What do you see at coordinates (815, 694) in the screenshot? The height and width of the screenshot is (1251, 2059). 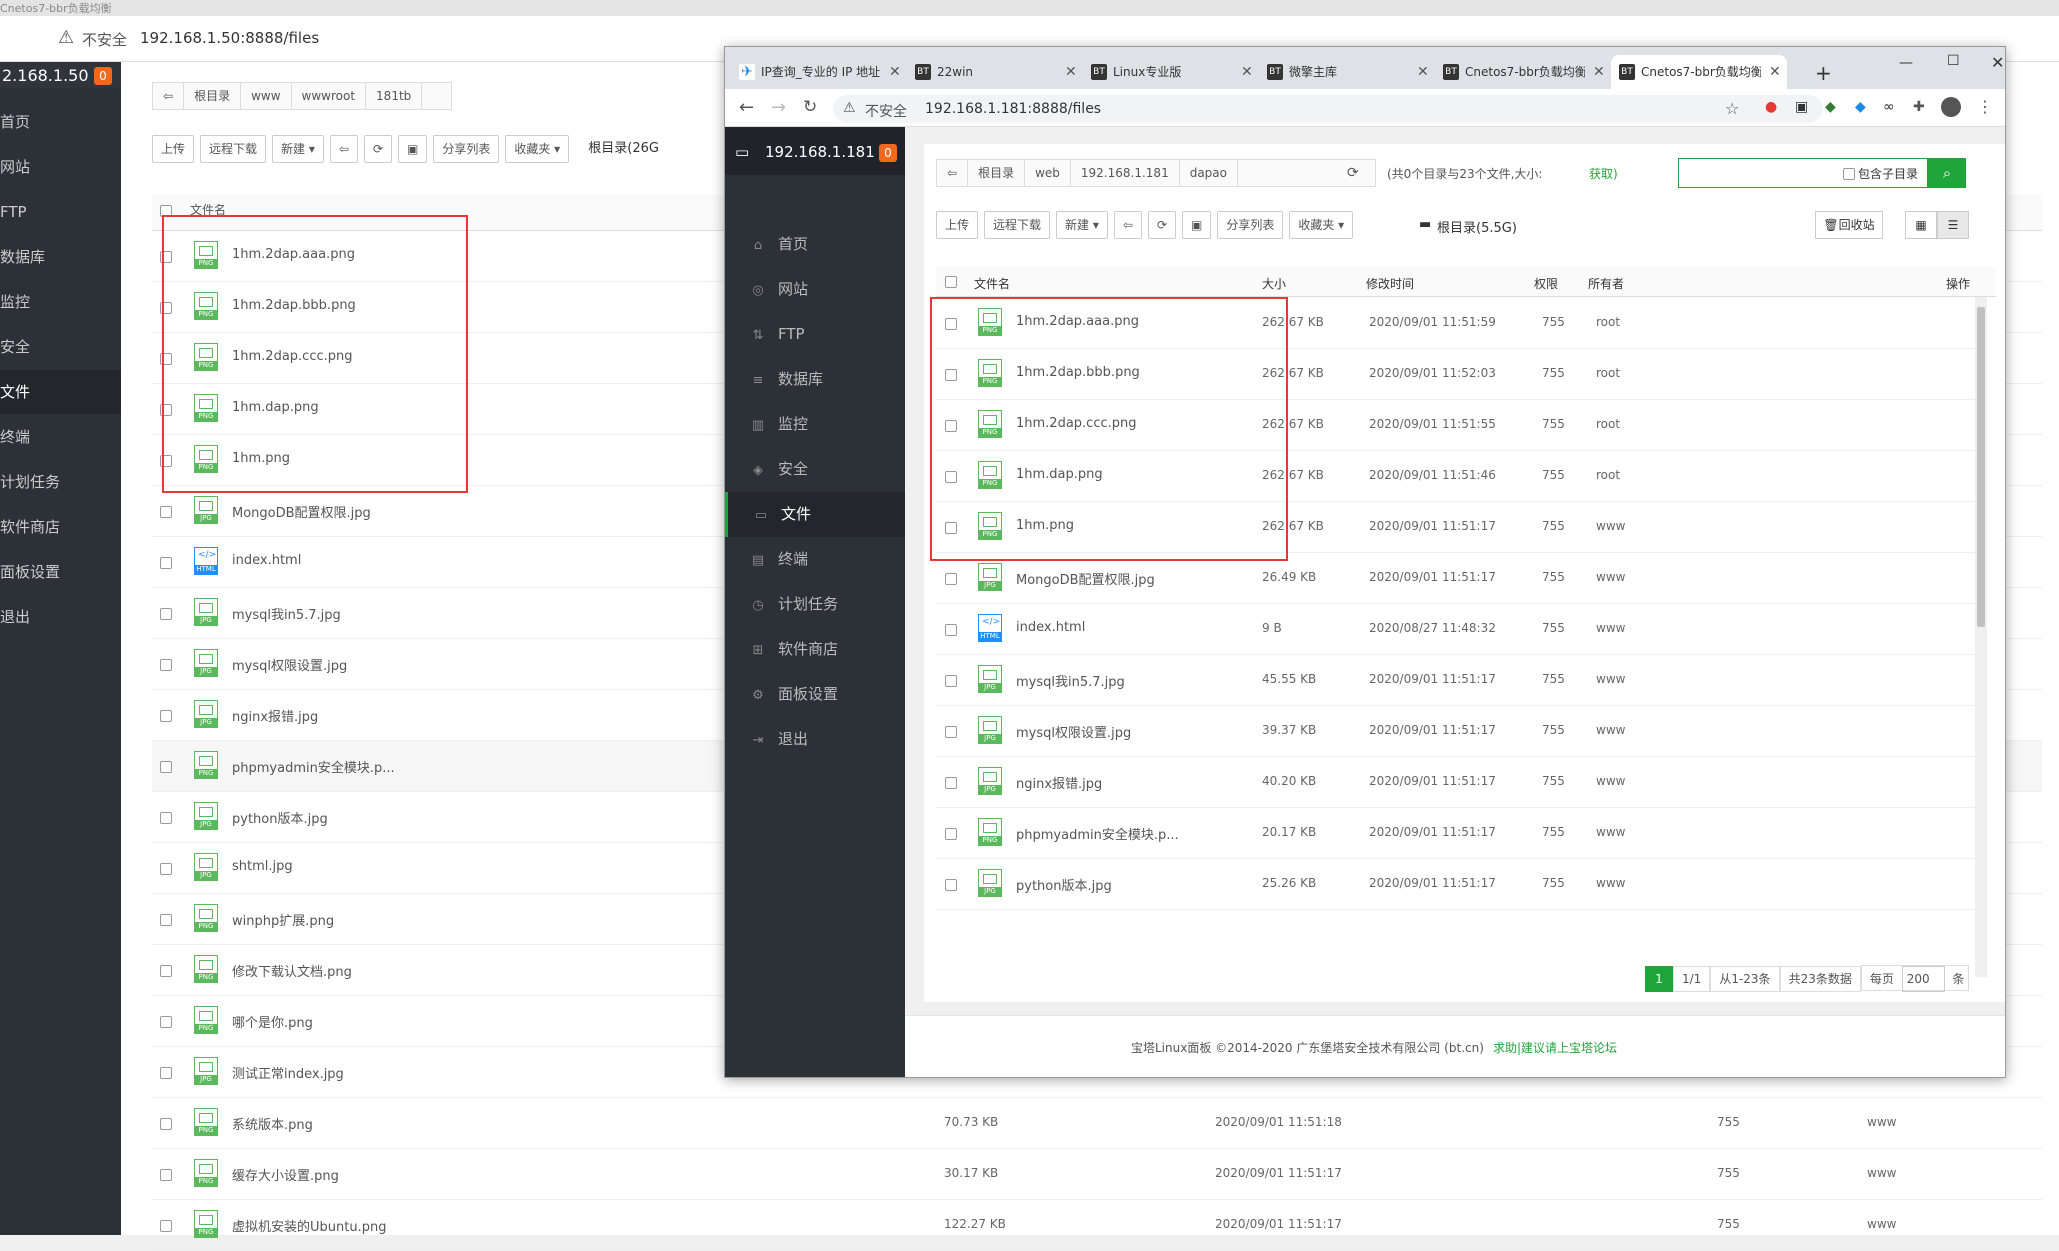 I see `sidebar-item: ⚙ 面板设置` at bounding box center [815, 694].